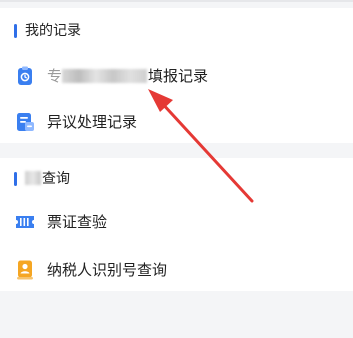 The height and width of the screenshot is (338, 353). What do you see at coordinates (176, 270) in the screenshot?
I see `list-item-taxpayer-id-query: 纳税人识别号查询` at bounding box center [176, 270].